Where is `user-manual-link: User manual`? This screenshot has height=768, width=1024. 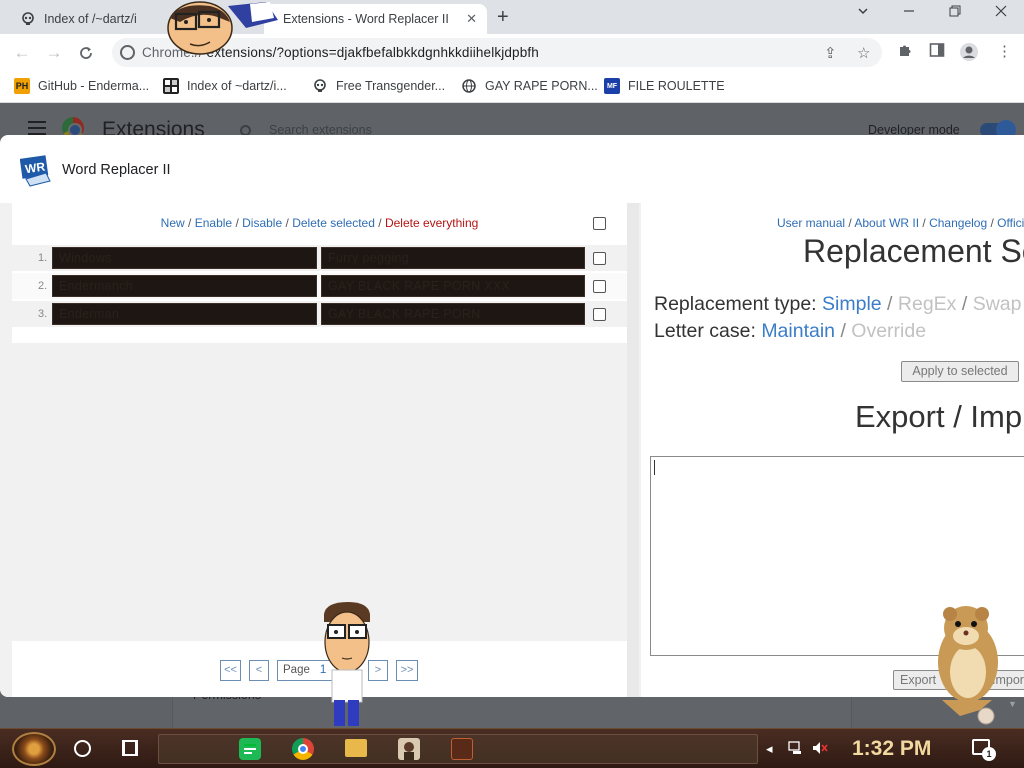 user-manual-link: User manual is located at coordinates (811, 223).